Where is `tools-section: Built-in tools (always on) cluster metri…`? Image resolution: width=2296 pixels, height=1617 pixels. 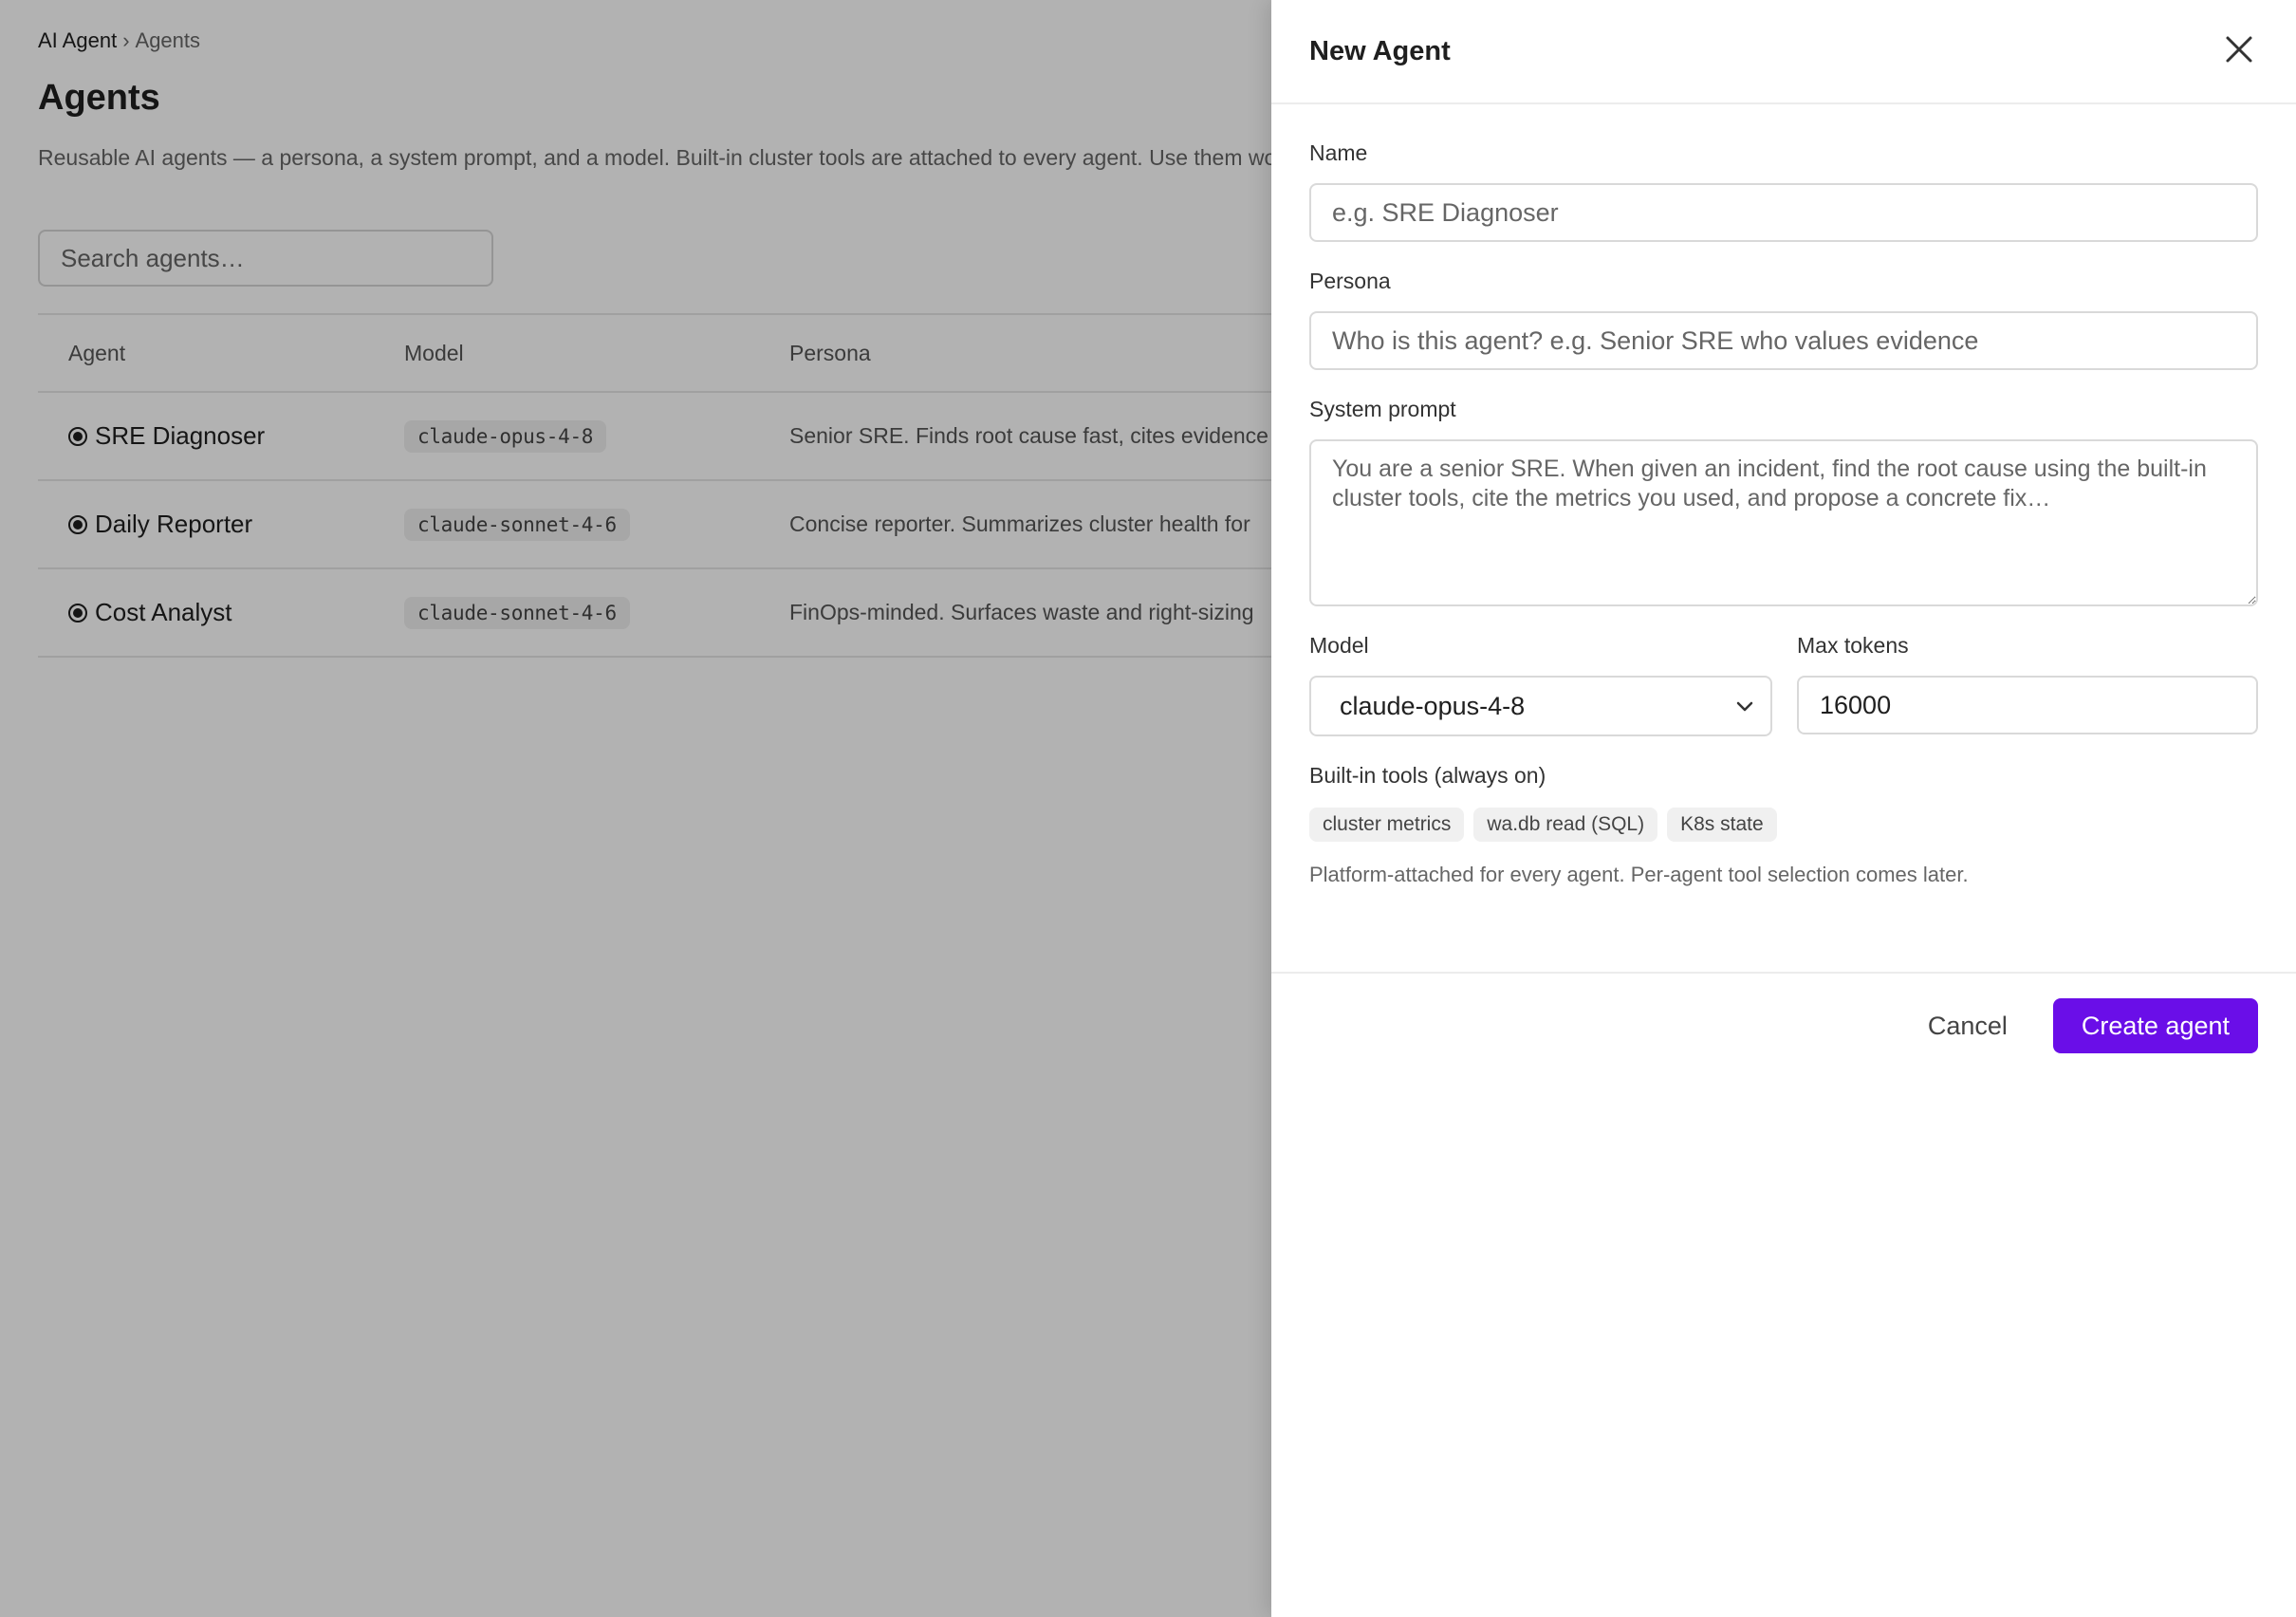 tools-section: Built-in tools (always on) cluster metri… is located at coordinates (1783, 825).